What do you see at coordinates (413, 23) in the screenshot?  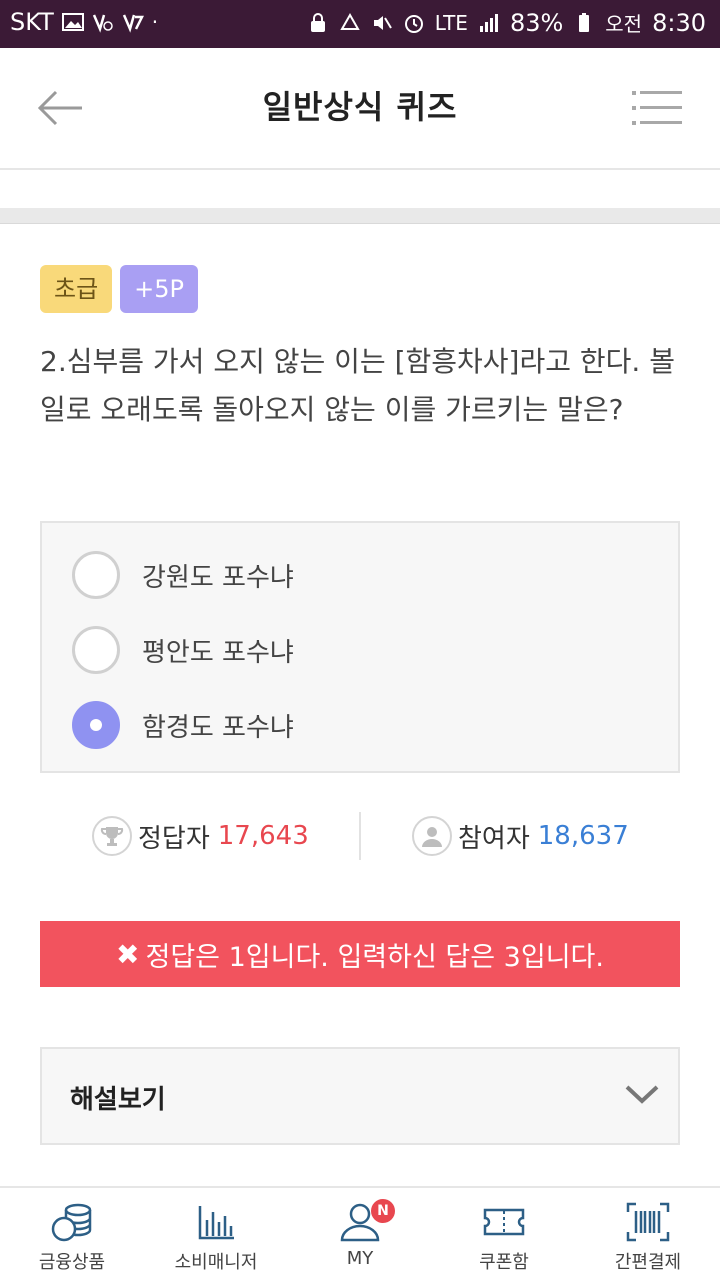 I see `alarm-icon` at bounding box center [413, 23].